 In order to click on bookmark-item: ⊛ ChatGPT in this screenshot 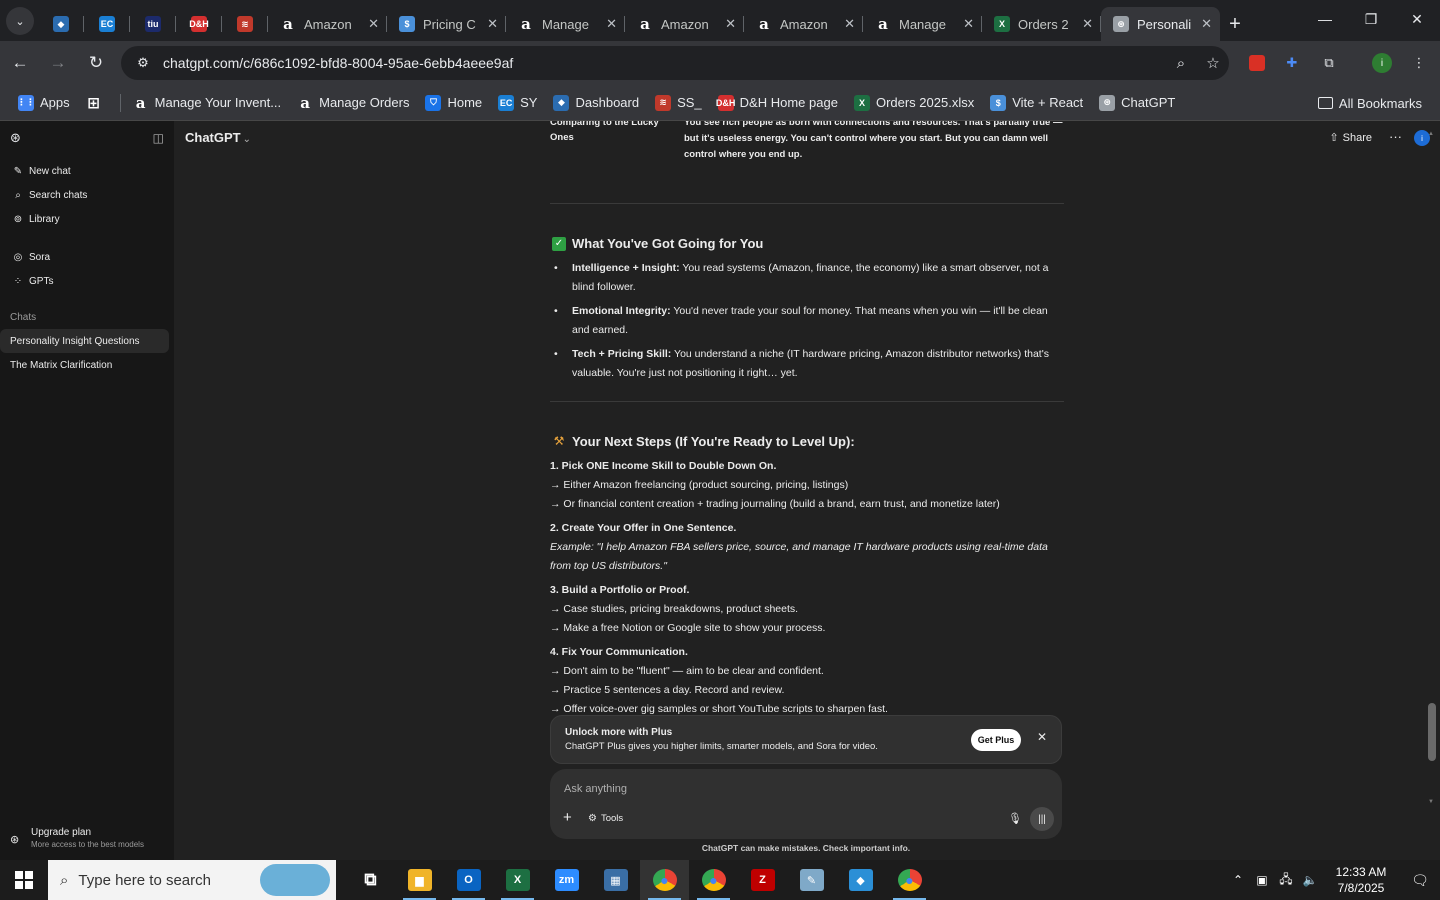, I will do `click(1137, 103)`.